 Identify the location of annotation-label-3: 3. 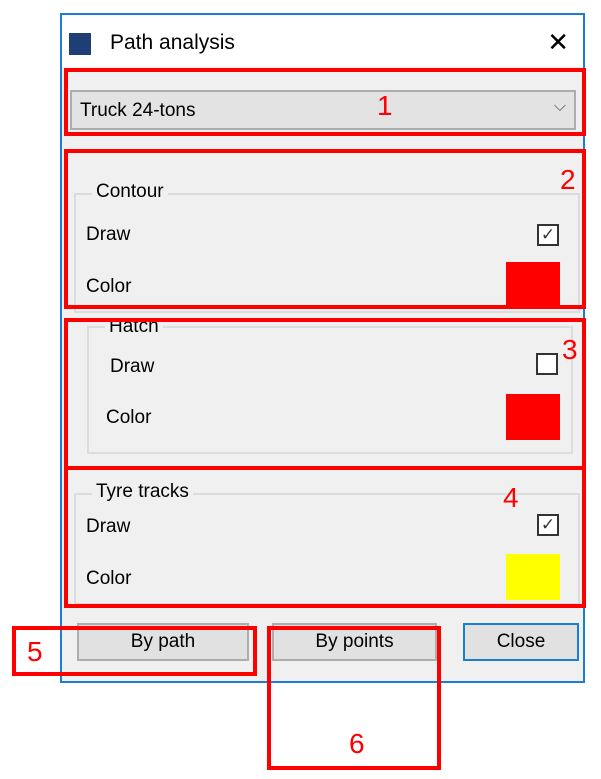
(570, 349).